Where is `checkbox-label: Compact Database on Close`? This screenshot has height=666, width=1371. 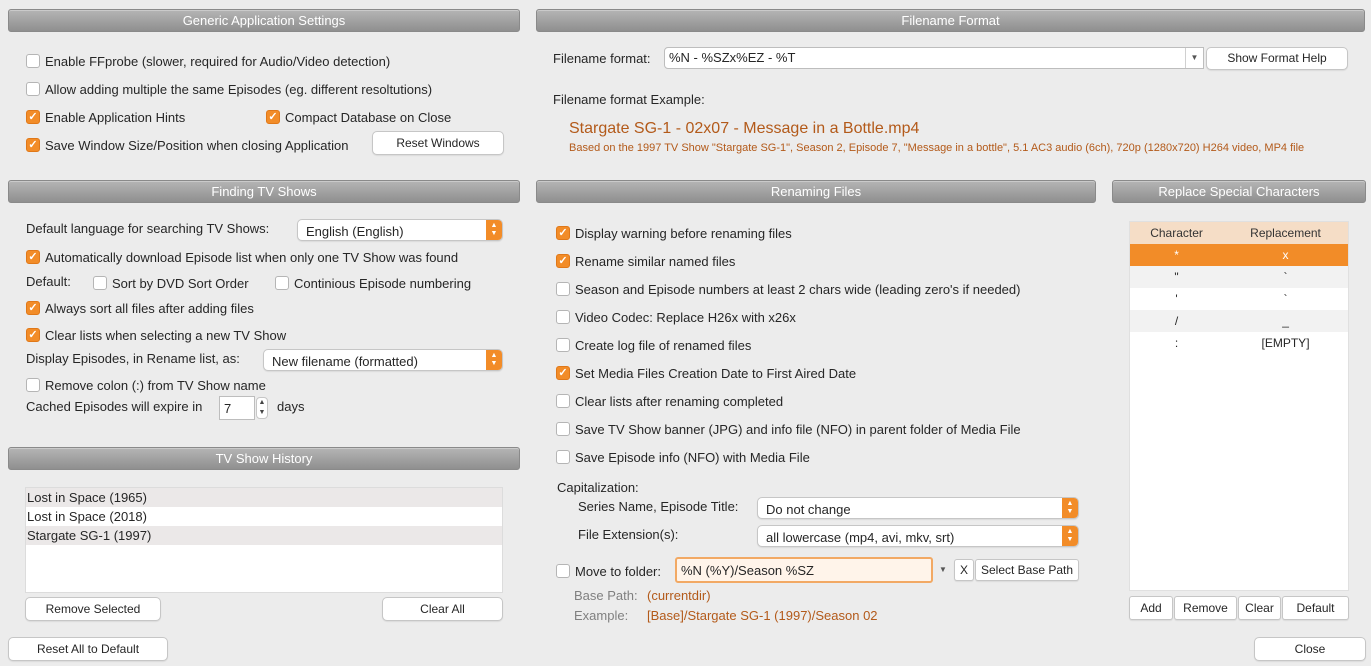 checkbox-label: Compact Database on Close is located at coordinates (368, 117).